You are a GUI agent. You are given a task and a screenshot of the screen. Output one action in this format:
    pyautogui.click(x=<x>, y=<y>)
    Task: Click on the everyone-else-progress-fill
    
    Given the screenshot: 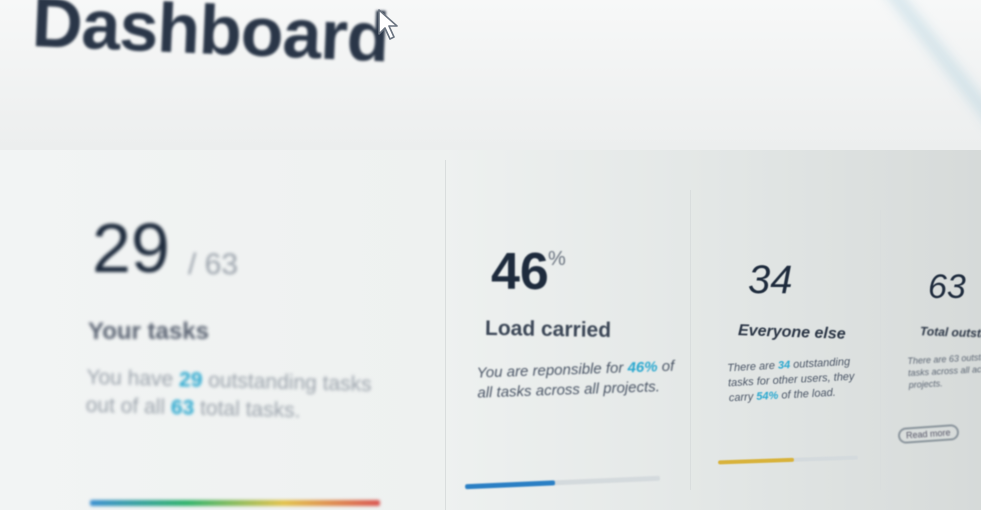 What is the action you would take?
    pyautogui.click(x=755, y=461)
    